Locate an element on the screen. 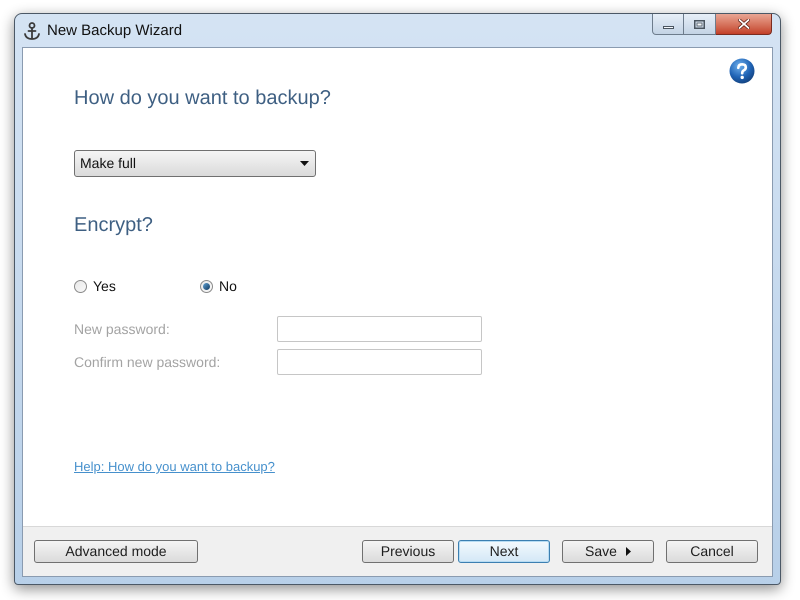 This screenshot has height=600, width=800. anchor-icon is located at coordinates (32, 31).